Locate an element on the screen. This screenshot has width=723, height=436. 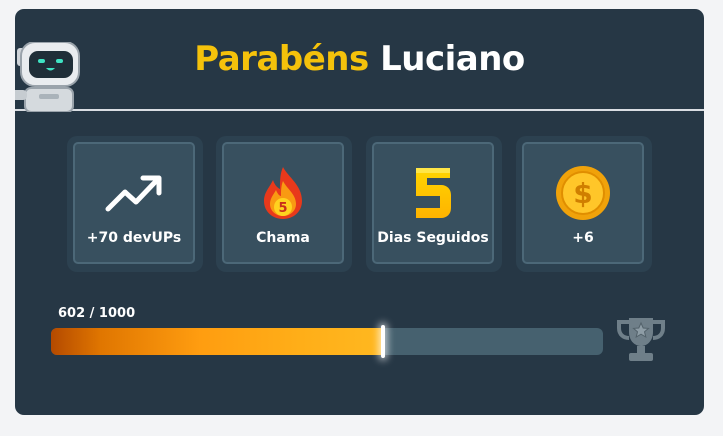
trending-up-icon is located at coordinates (133, 193).